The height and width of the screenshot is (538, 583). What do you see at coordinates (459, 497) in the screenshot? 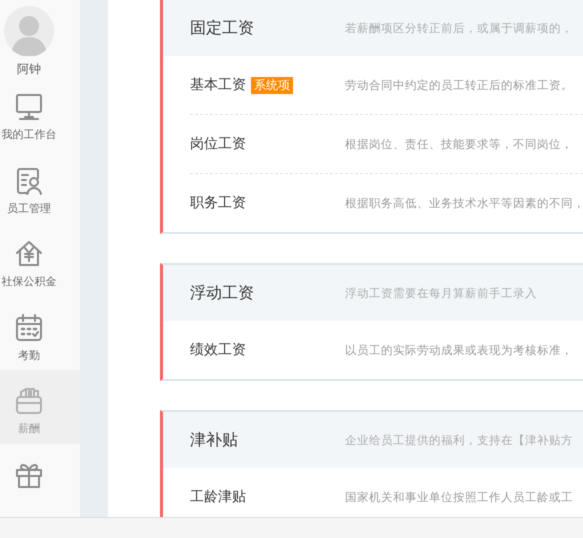
I see `item-description: 国家机关和事业单位按照工作人员工龄或工` at bounding box center [459, 497].